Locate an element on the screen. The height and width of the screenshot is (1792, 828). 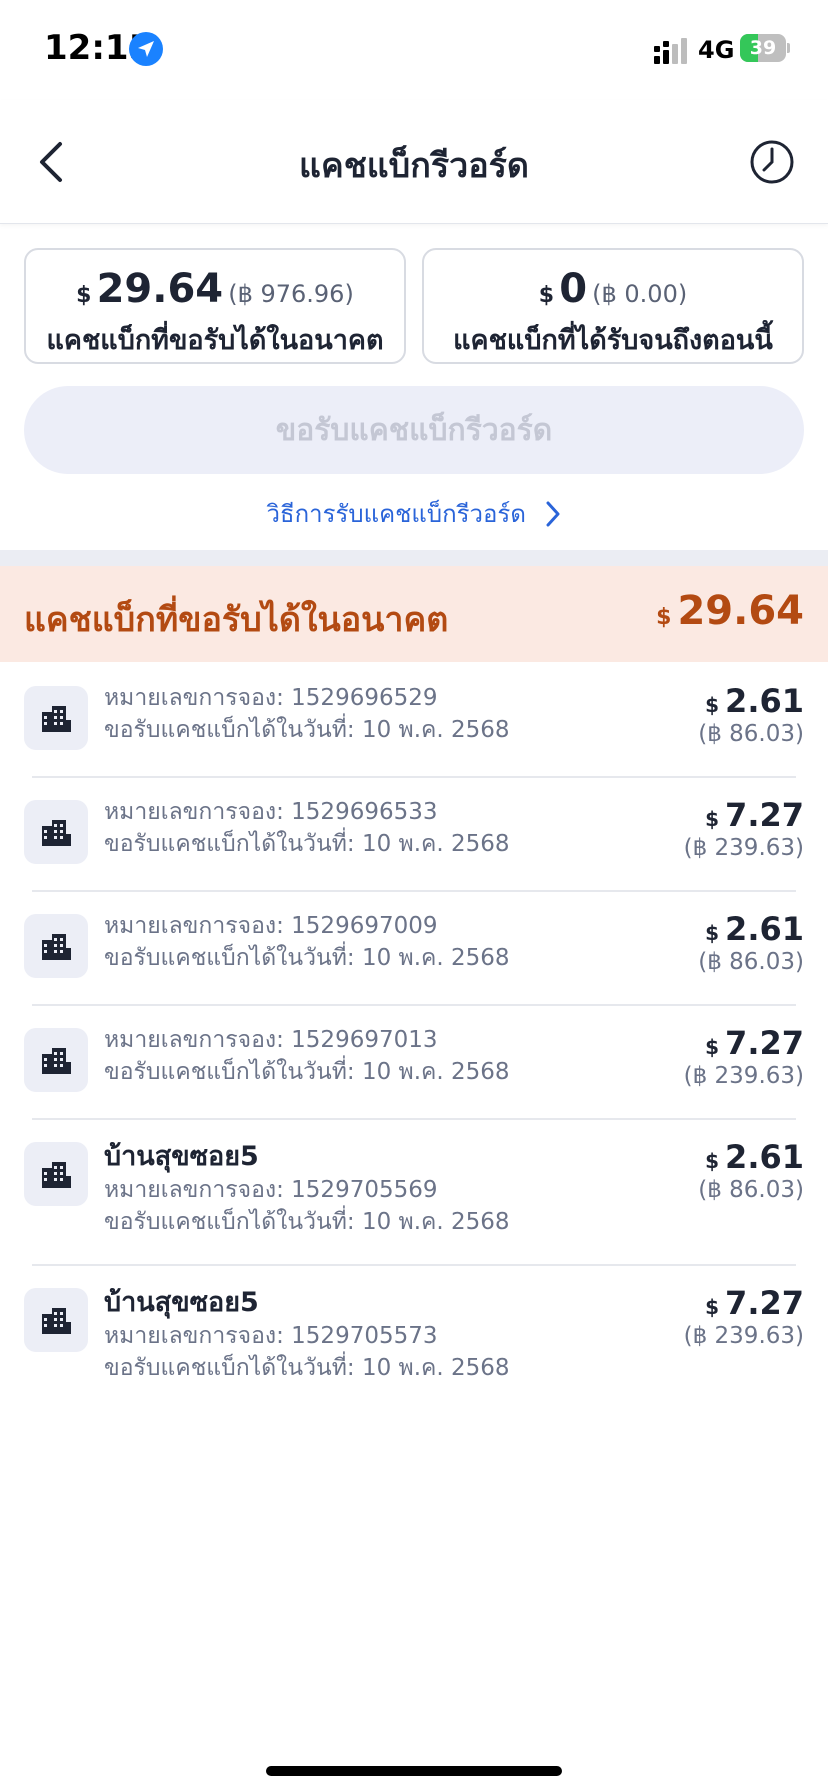
received-cashback-card: $ 0 (฿ 0.00) แคชแบ็กที่ได้รับจนถึงตอนนี้ is located at coordinates (613, 306).